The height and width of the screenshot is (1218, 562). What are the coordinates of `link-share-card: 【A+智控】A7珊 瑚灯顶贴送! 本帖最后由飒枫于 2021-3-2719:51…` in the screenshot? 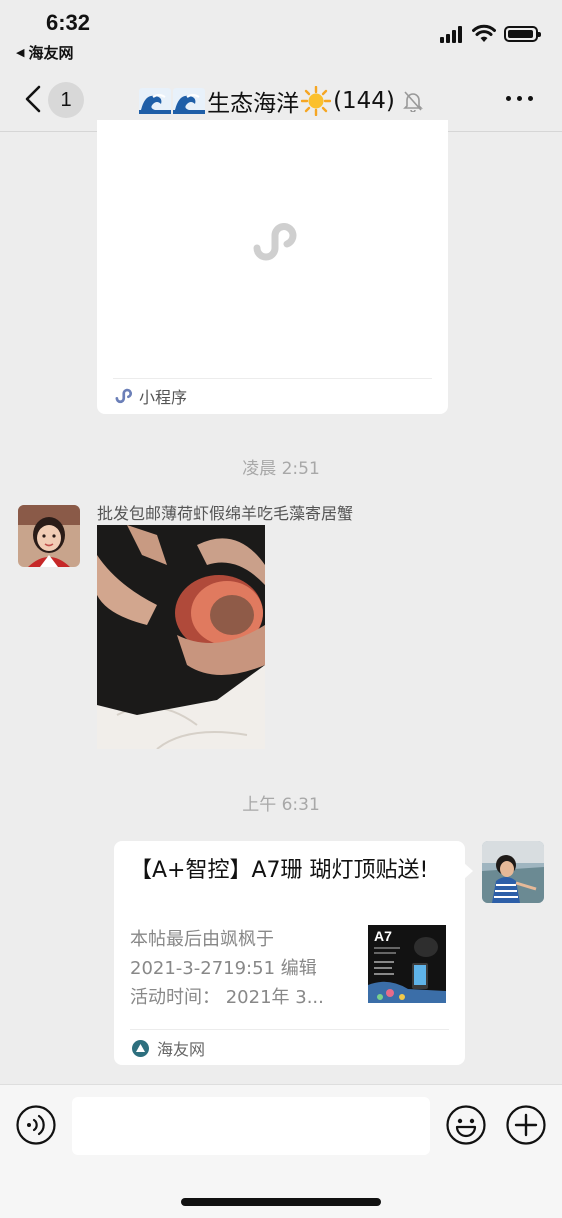 It's located at (293, 953).